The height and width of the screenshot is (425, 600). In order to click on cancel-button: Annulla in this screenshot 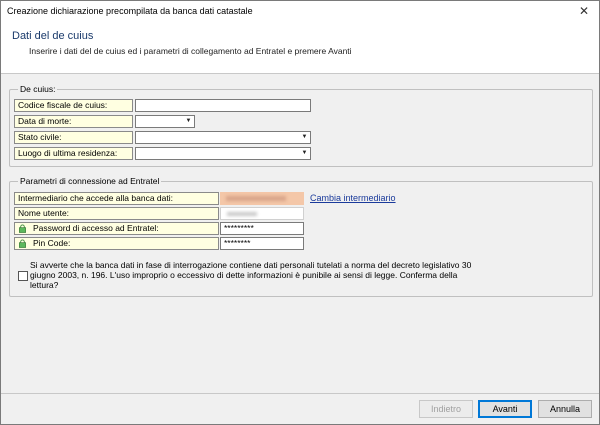, I will do `click(565, 409)`.